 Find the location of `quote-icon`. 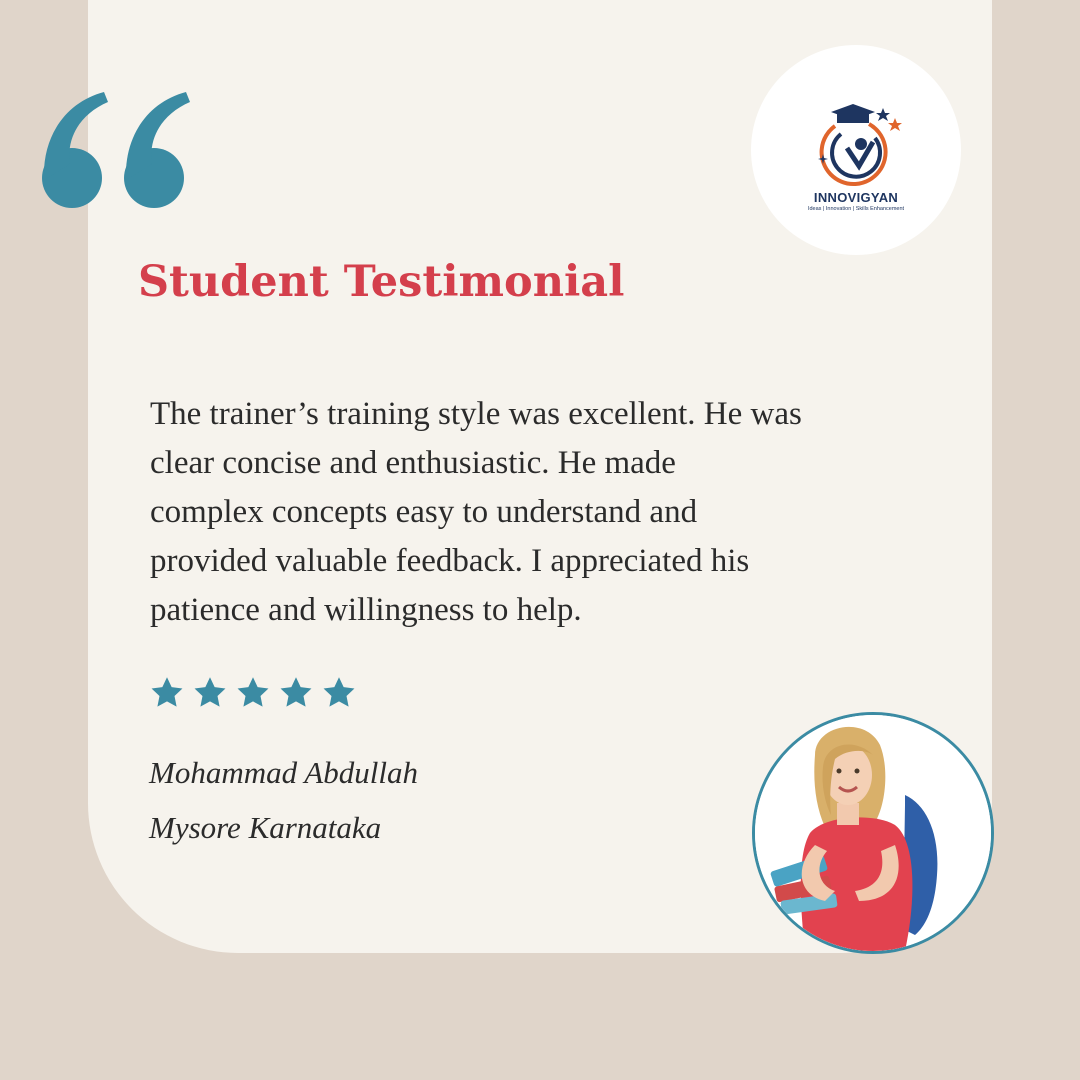

quote-icon is located at coordinates (116, 150).